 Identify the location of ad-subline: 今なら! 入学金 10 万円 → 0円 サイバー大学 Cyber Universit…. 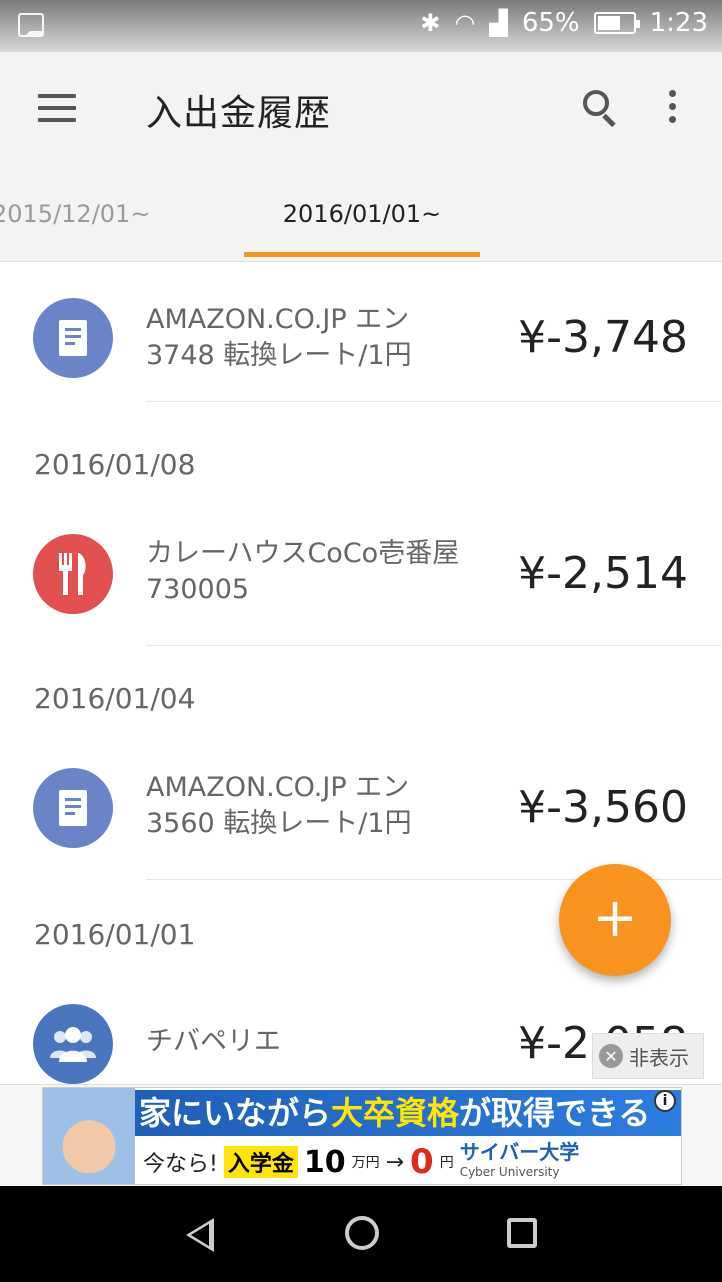
(361, 1161).